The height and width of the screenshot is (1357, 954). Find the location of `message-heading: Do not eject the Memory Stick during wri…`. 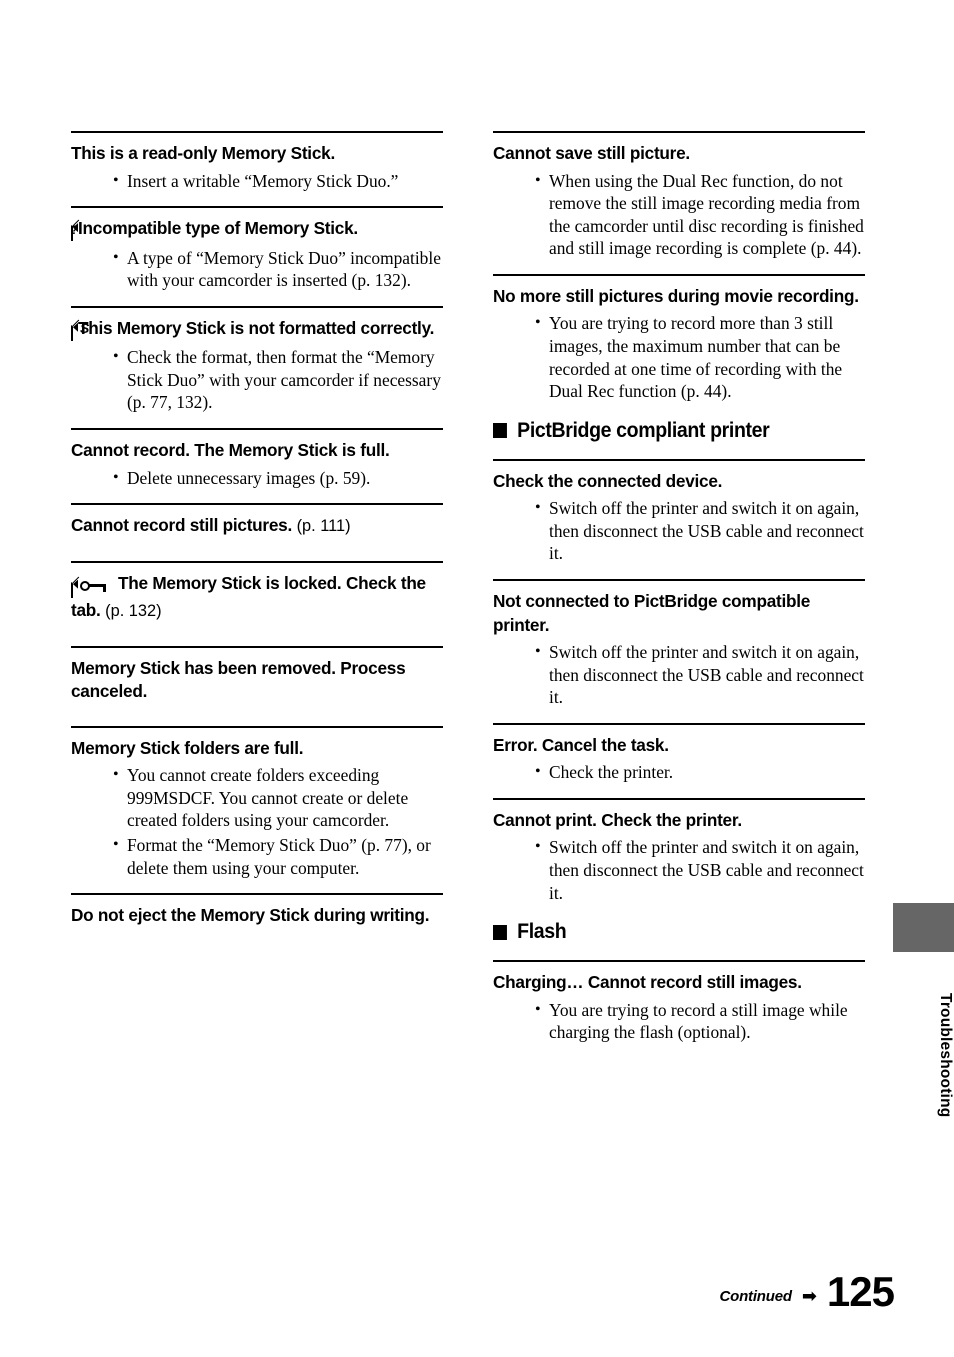

message-heading: Do not eject the Memory Stick during wri… is located at coordinates (257, 916).